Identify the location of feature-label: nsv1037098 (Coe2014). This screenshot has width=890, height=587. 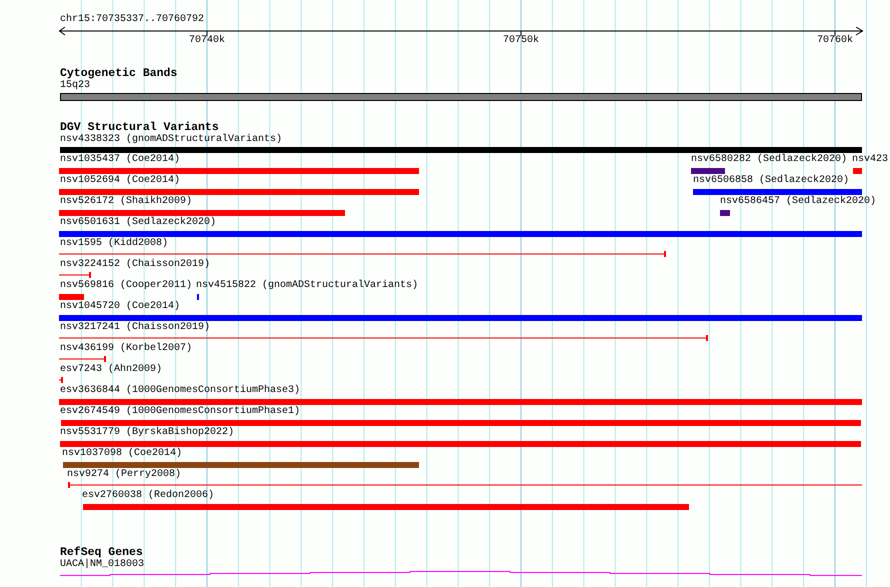
(122, 454).